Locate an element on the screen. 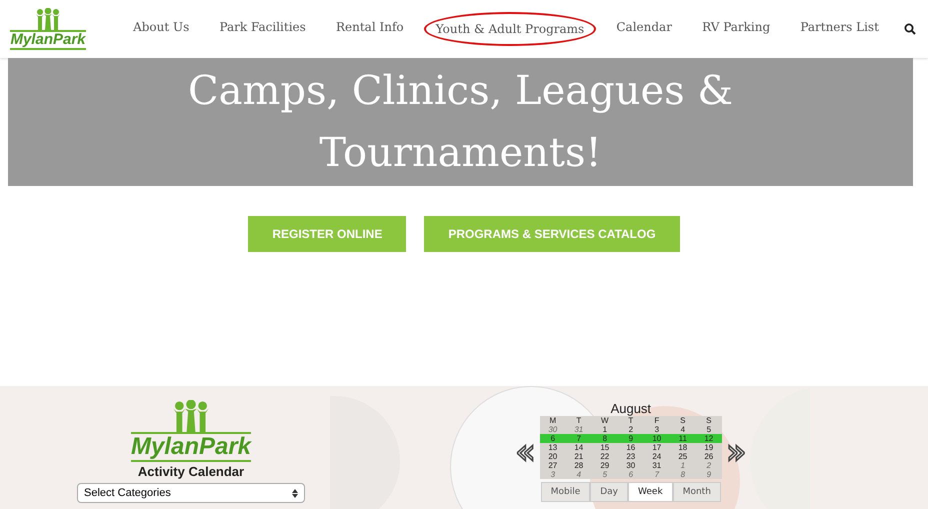  month-title: August is located at coordinates (631, 408).